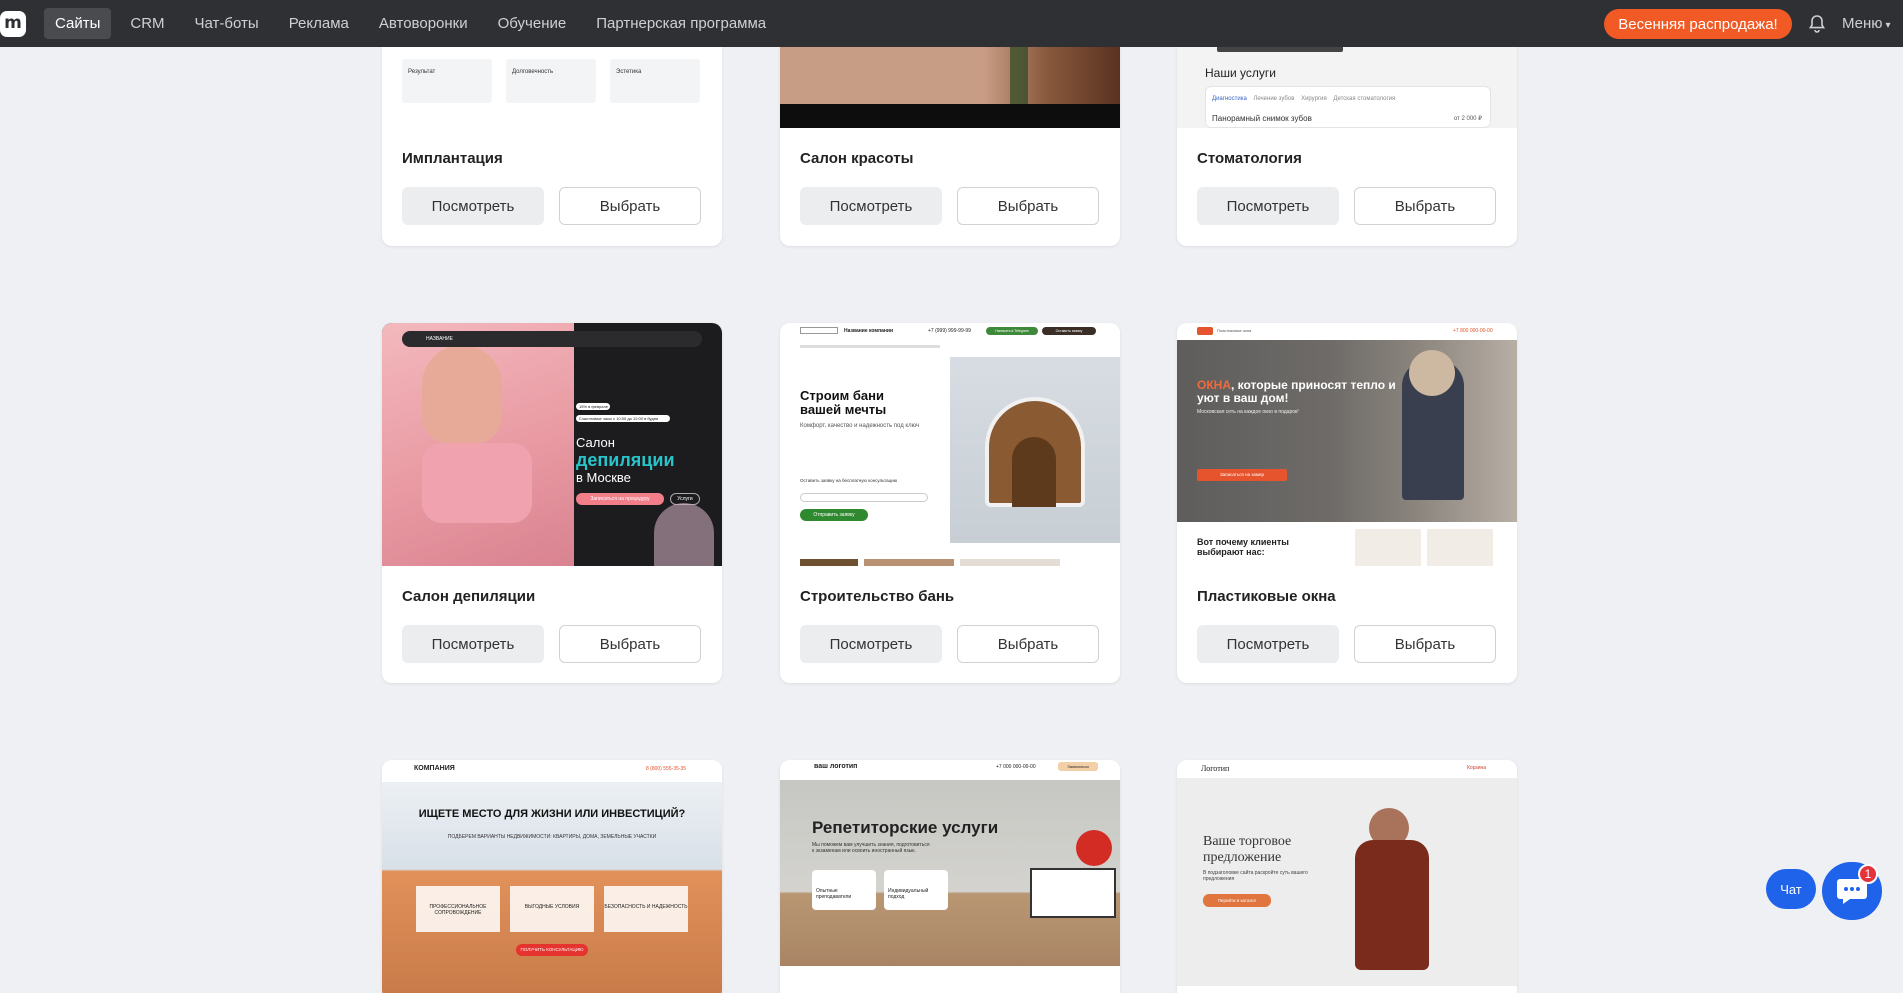 The height and width of the screenshot is (993, 1903). What do you see at coordinates (78, 23) in the screenshot?
I see `nav-item-sites: Сайты` at bounding box center [78, 23].